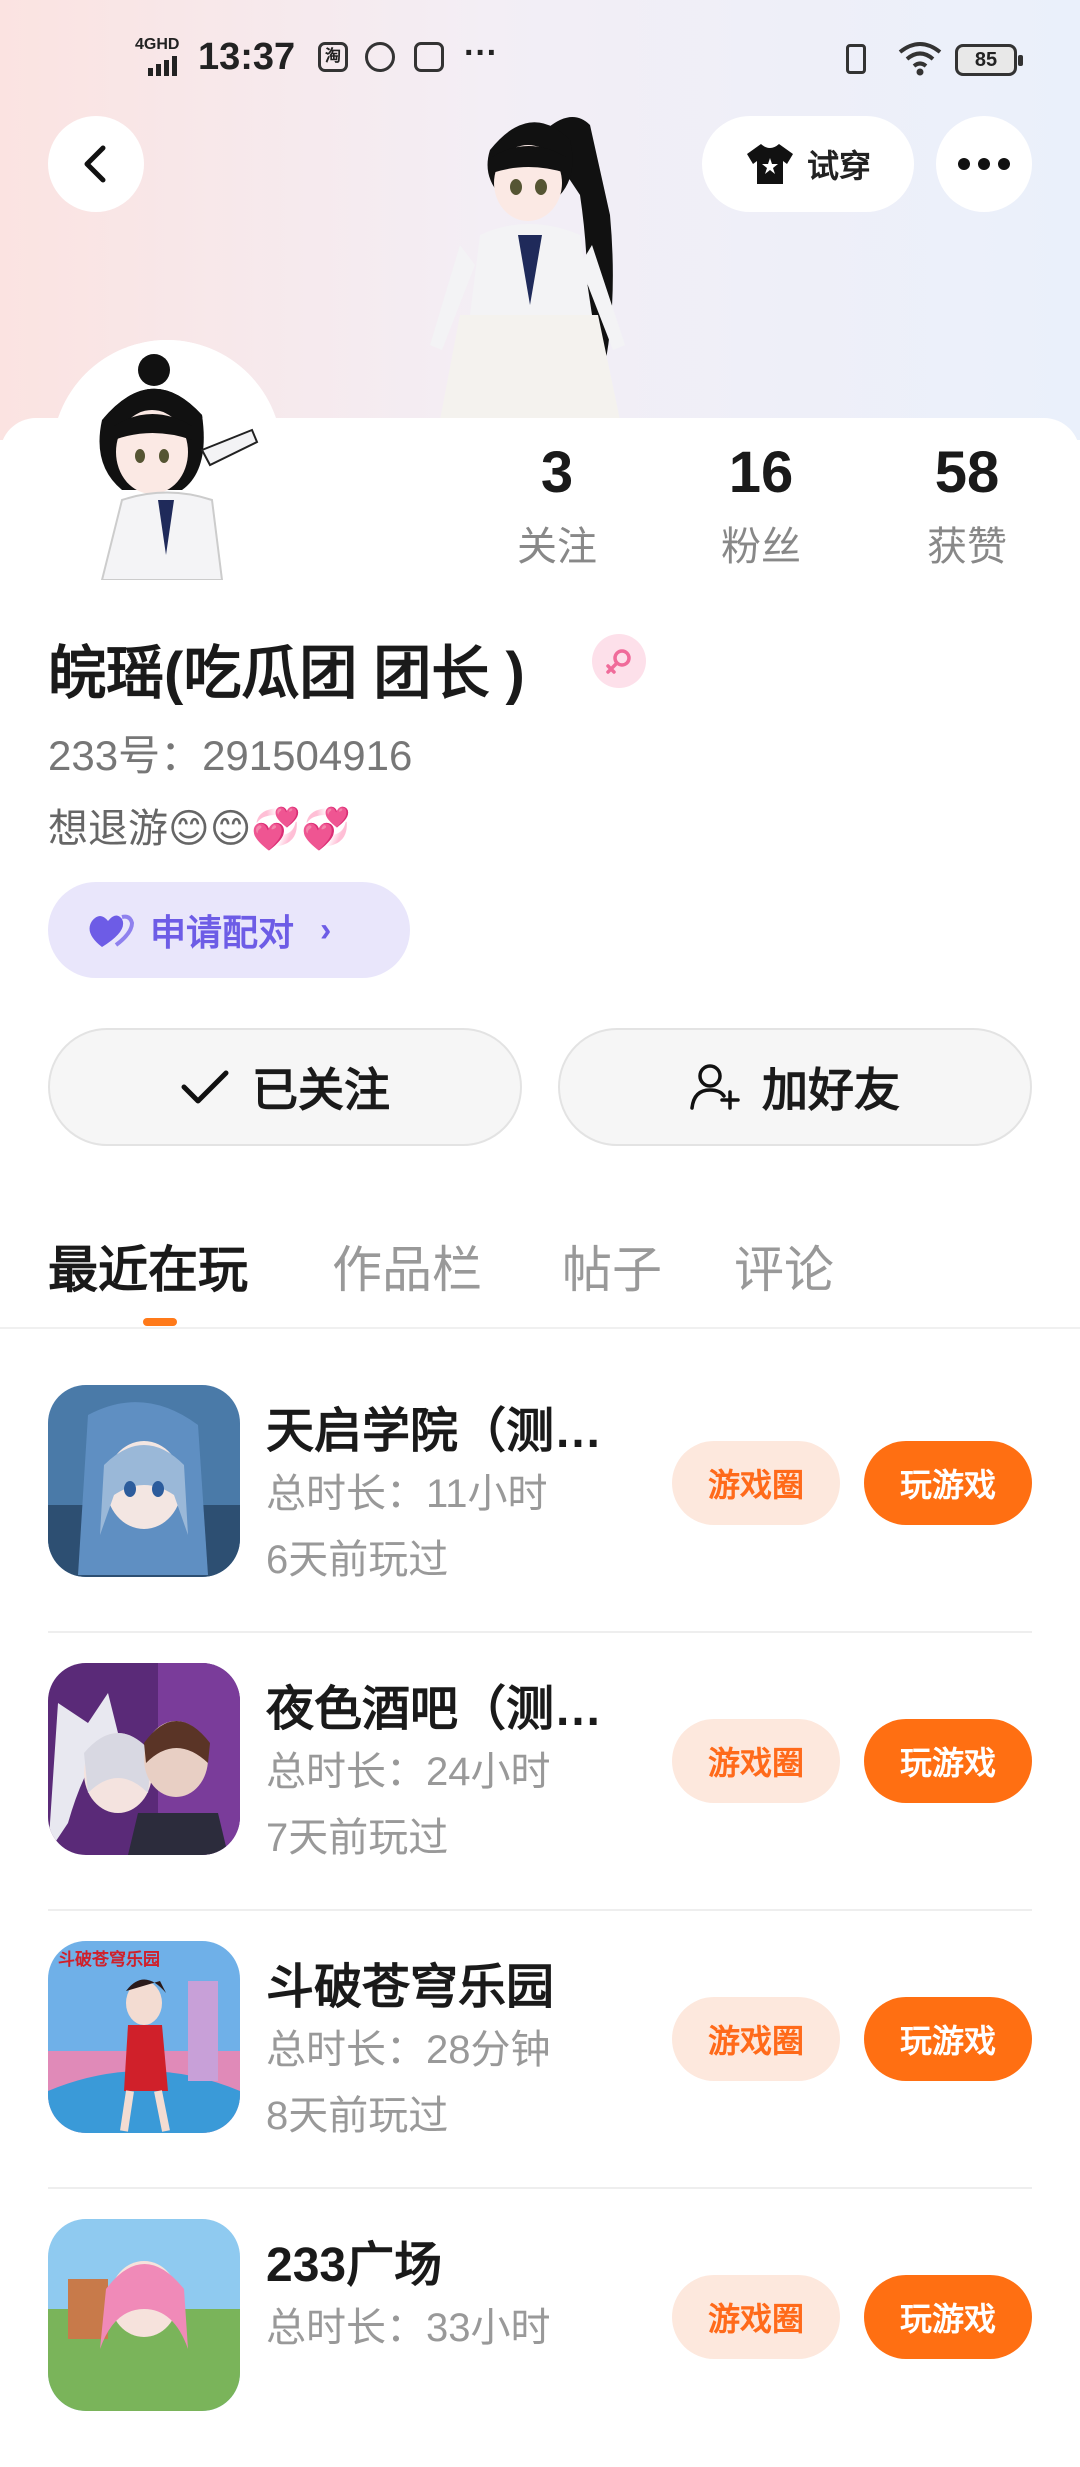  I want to click on female-gender-icon, so click(619, 661).